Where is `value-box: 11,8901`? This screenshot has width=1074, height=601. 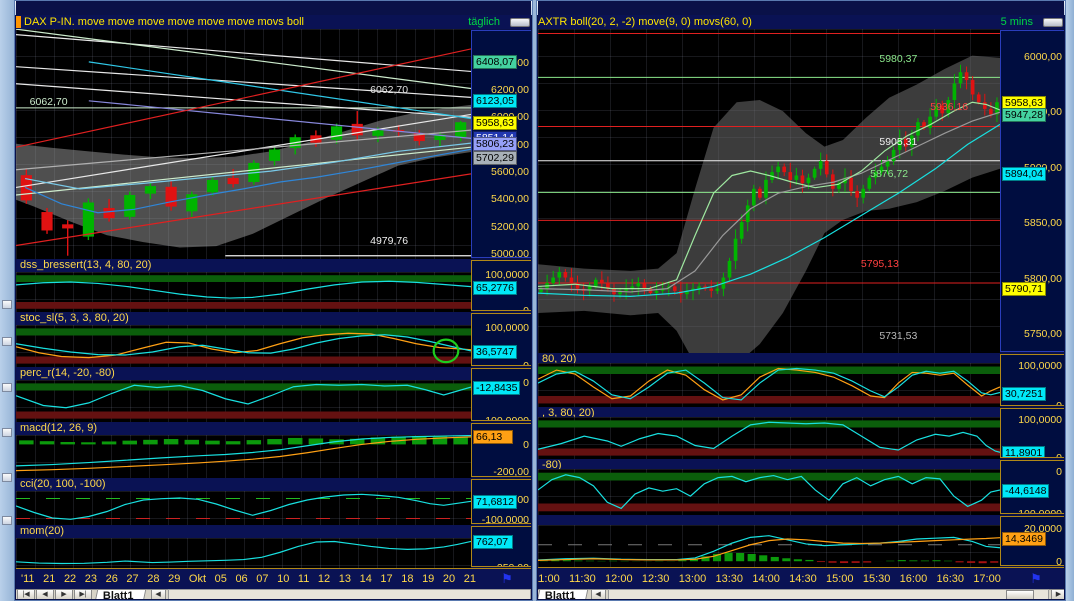 value-box: 11,8901 is located at coordinates (1024, 451).